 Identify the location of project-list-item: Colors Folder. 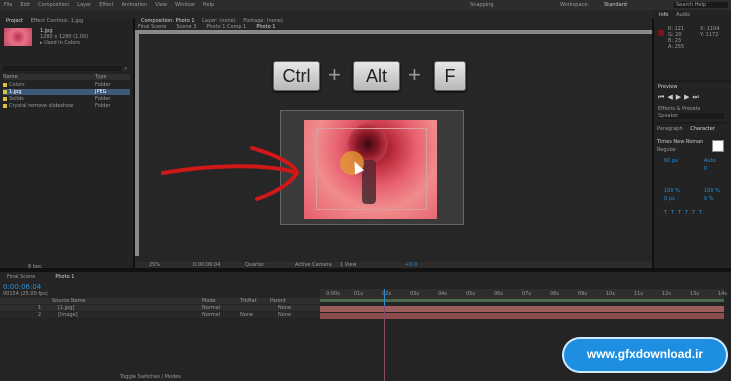
(66, 85).